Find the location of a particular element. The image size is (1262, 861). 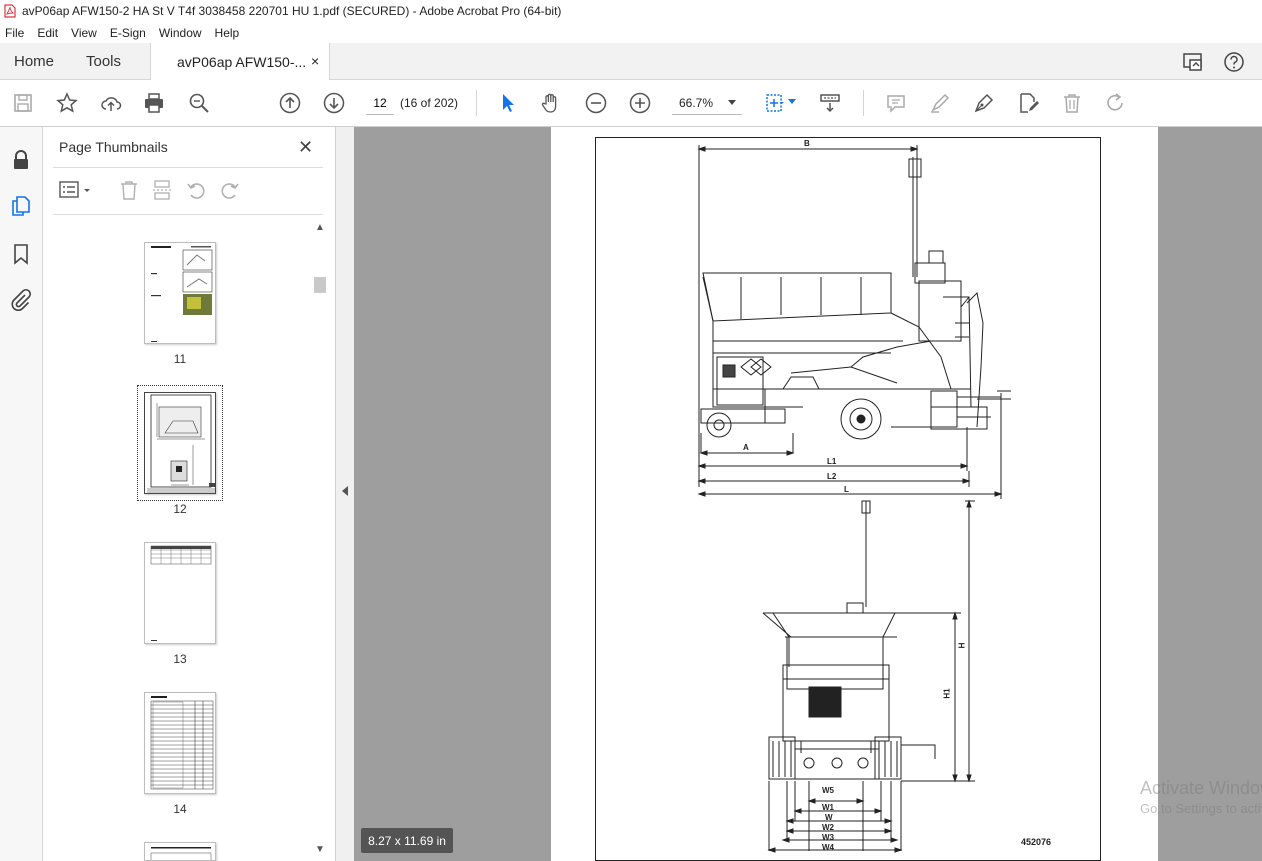

highlight-button is located at coordinates (940, 103).